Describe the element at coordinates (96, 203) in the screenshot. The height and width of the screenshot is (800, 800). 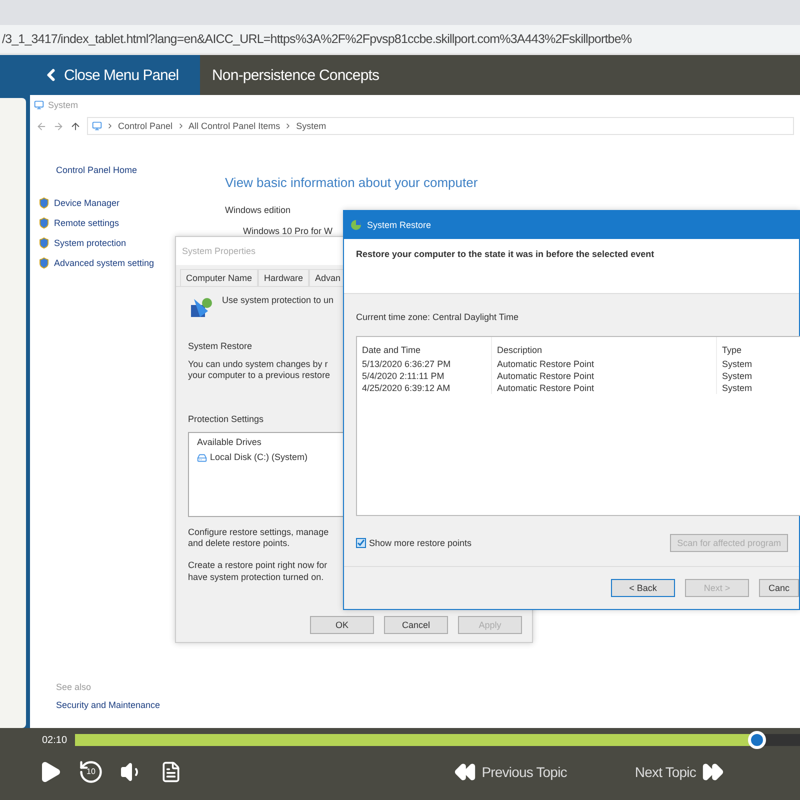
I see `settings-link: Device Manager` at that location.